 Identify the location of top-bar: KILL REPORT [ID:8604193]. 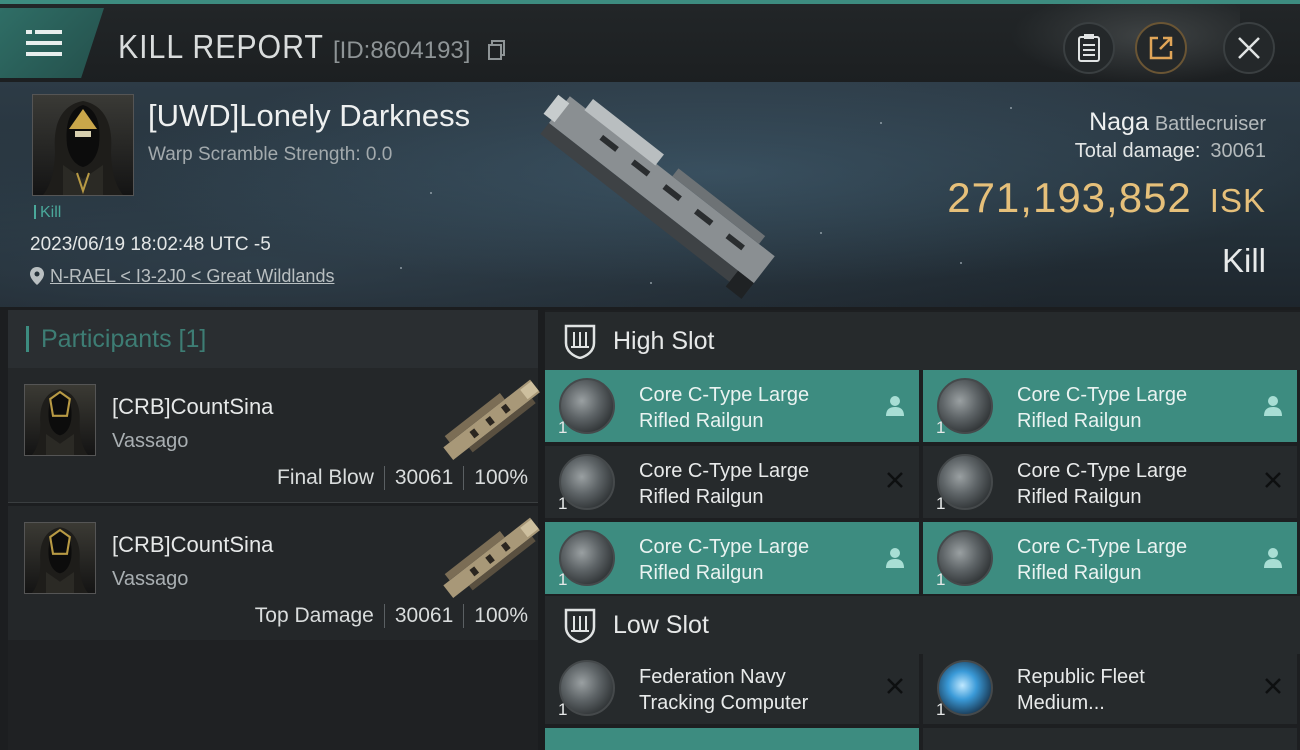
(650, 42).